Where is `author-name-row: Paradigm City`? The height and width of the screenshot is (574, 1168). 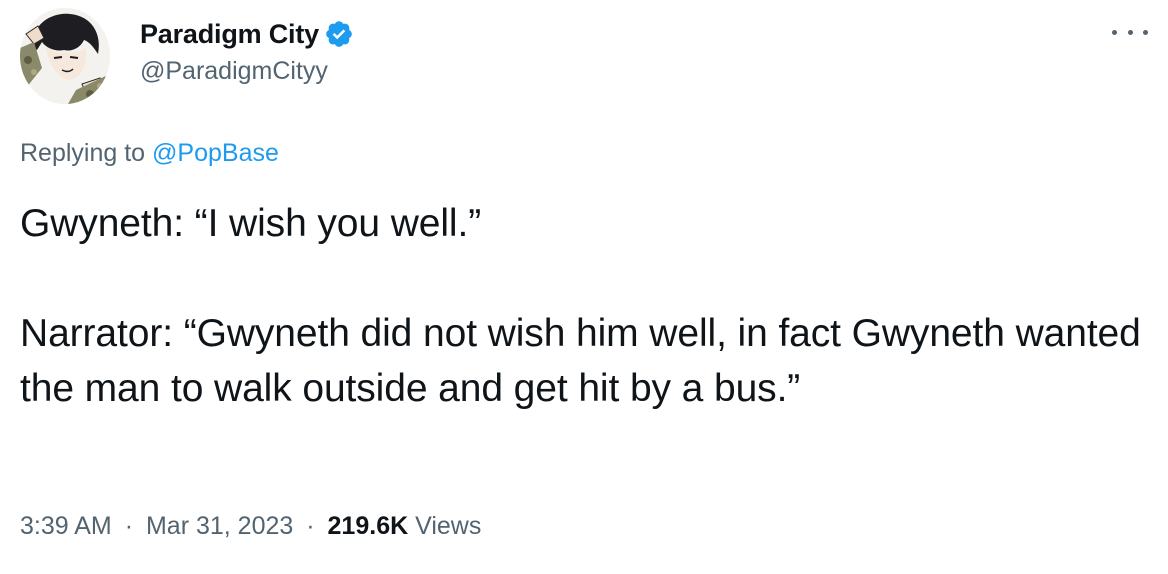 author-name-row: Paradigm City is located at coordinates (247, 34).